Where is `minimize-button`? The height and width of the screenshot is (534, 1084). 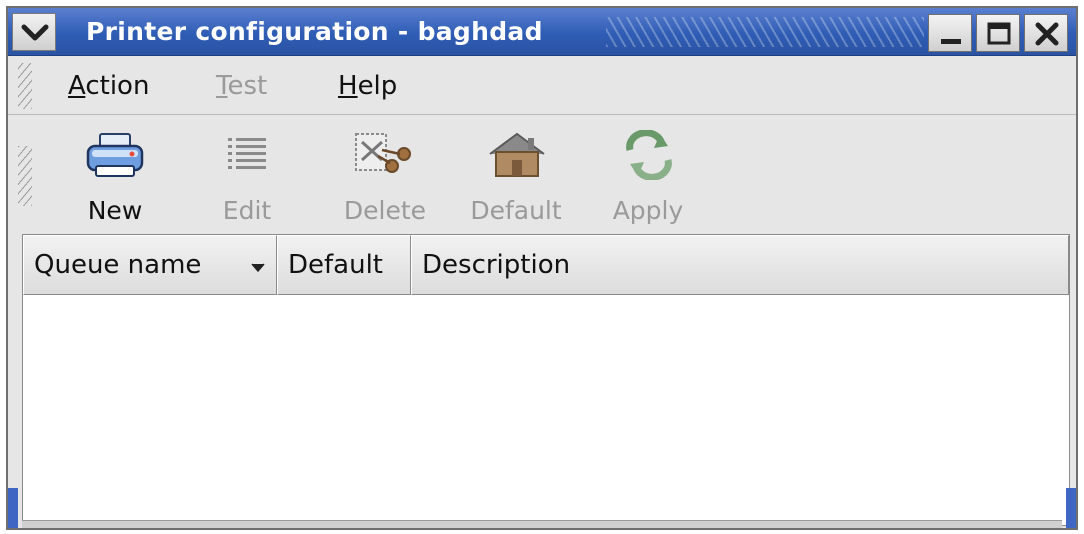
minimize-button is located at coordinates (950, 33).